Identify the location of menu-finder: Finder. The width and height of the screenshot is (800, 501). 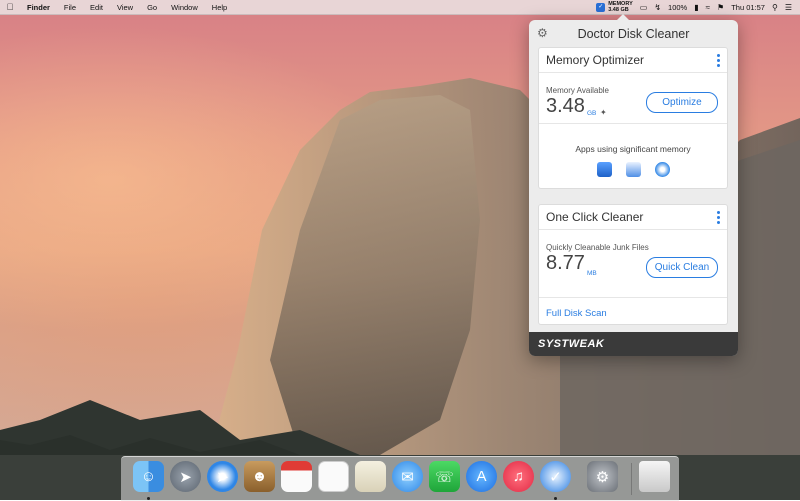
(38, 7).